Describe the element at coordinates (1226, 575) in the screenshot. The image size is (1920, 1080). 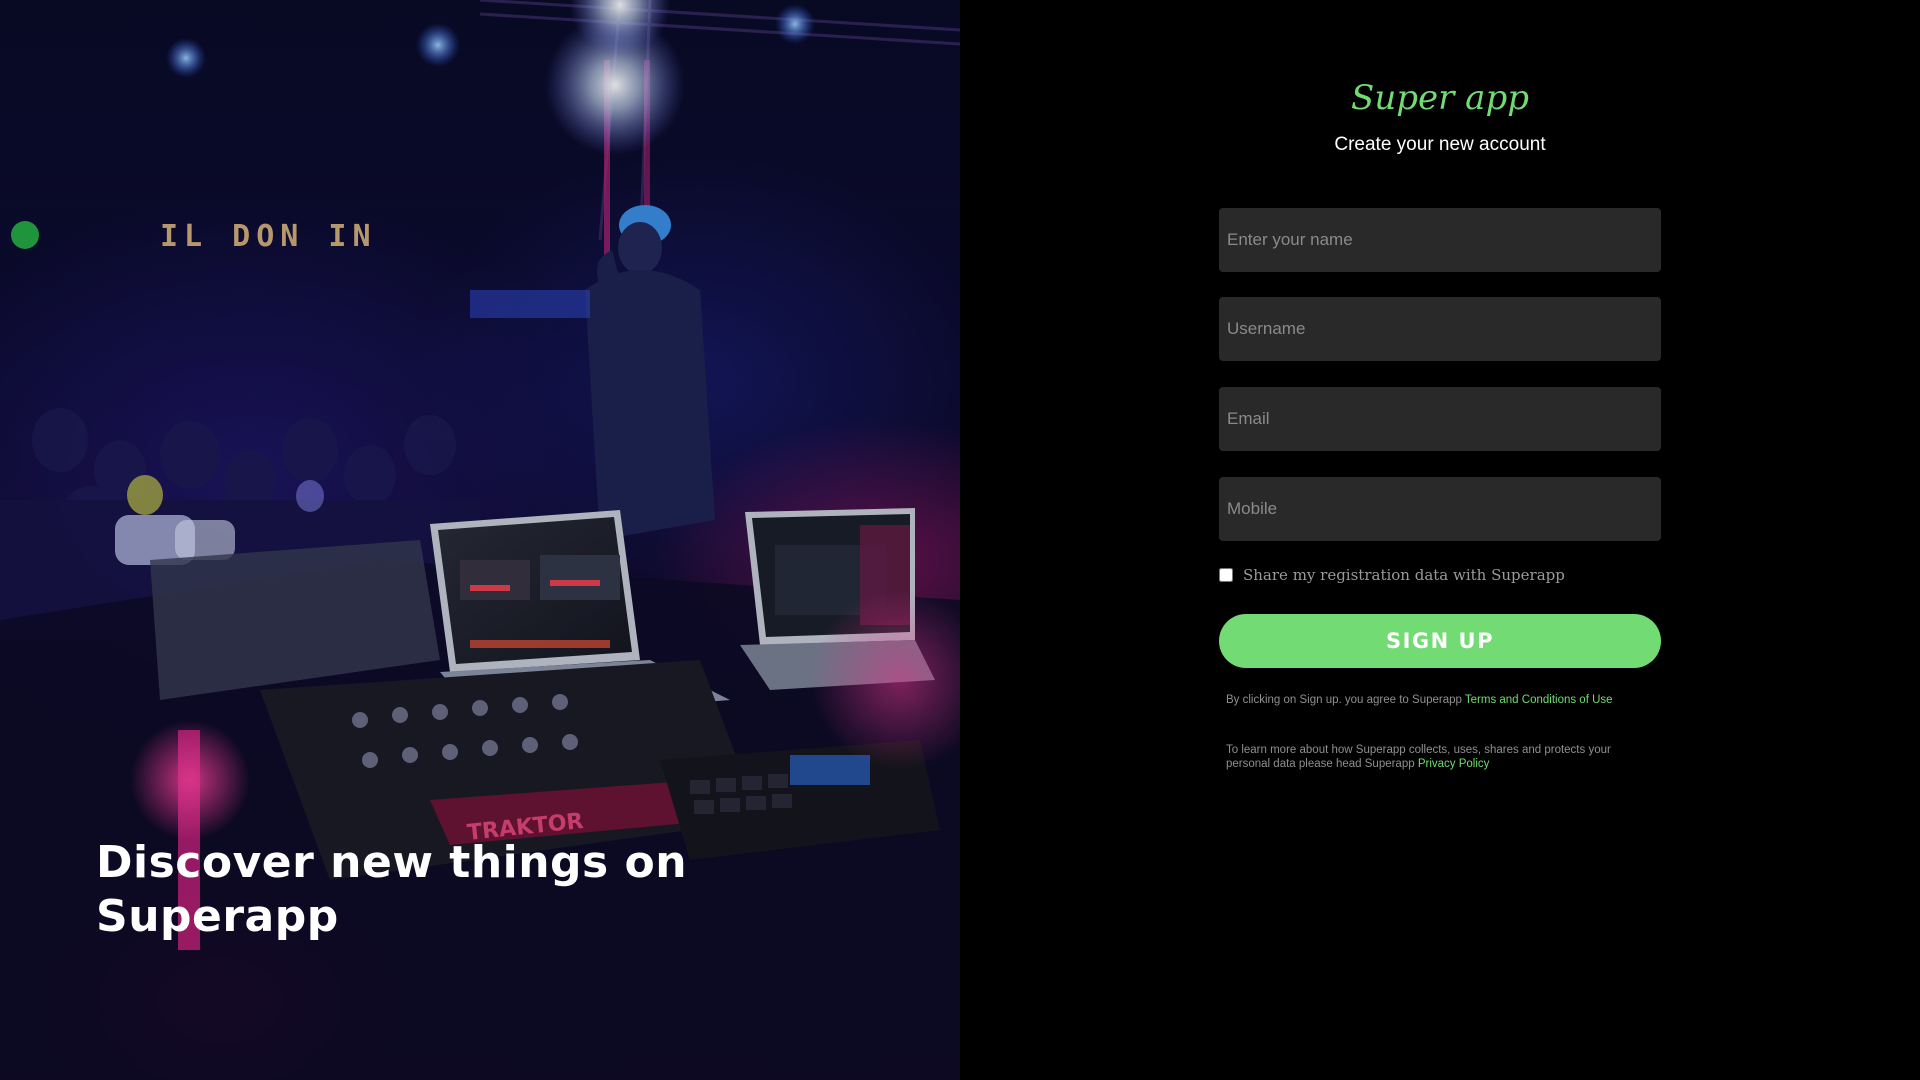
I see `share-data-checkbox` at that location.